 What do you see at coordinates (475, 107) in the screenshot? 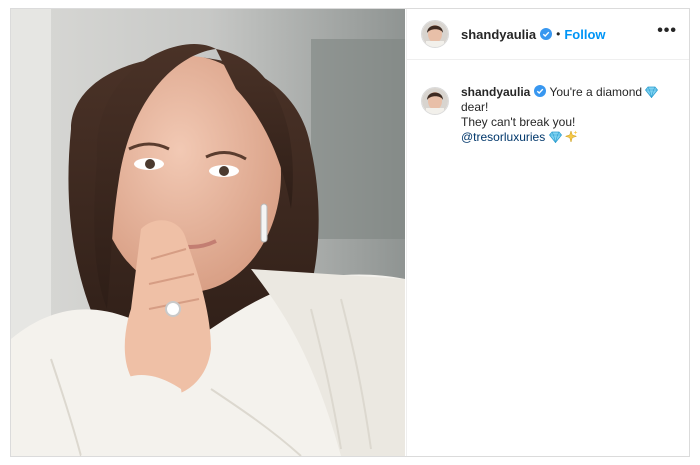
I see `caption-line-2: dear!` at bounding box center [475, 107].